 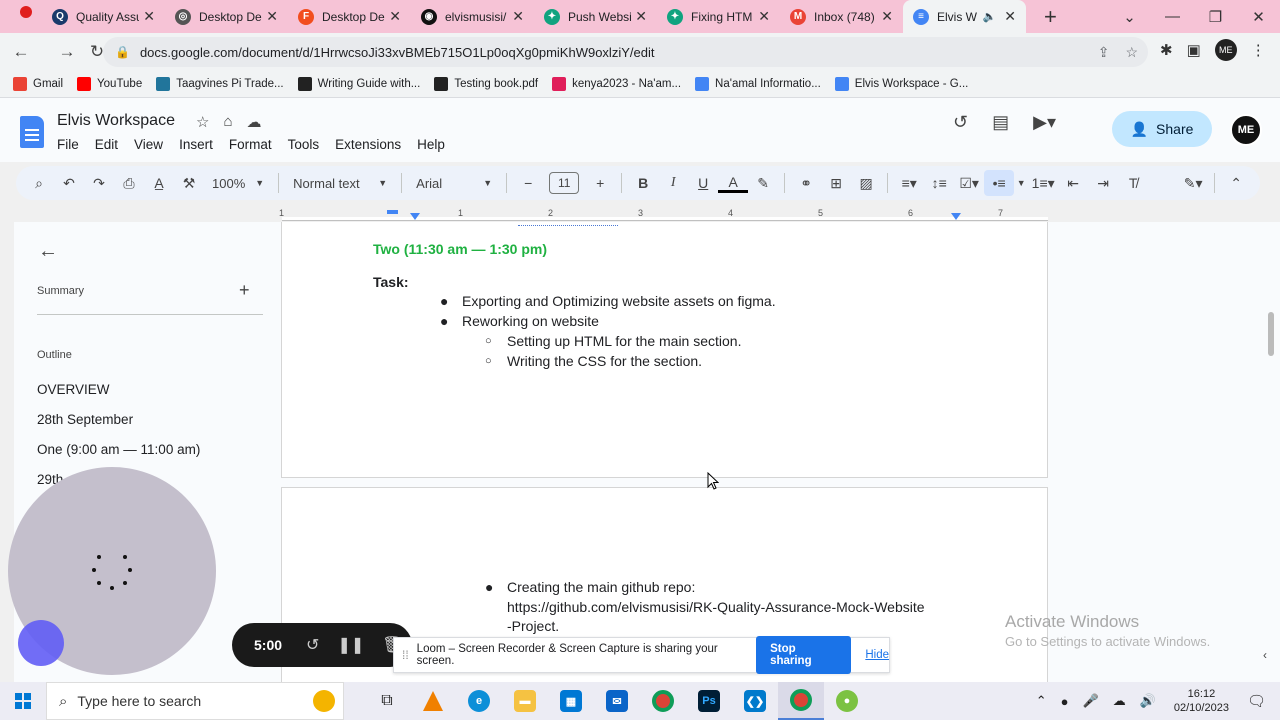 What do you see at coordinates (1041, 701) in the screenshot?
I see `show-hidden-icons-icon: ⌃` at bounding box center [1041, 701].